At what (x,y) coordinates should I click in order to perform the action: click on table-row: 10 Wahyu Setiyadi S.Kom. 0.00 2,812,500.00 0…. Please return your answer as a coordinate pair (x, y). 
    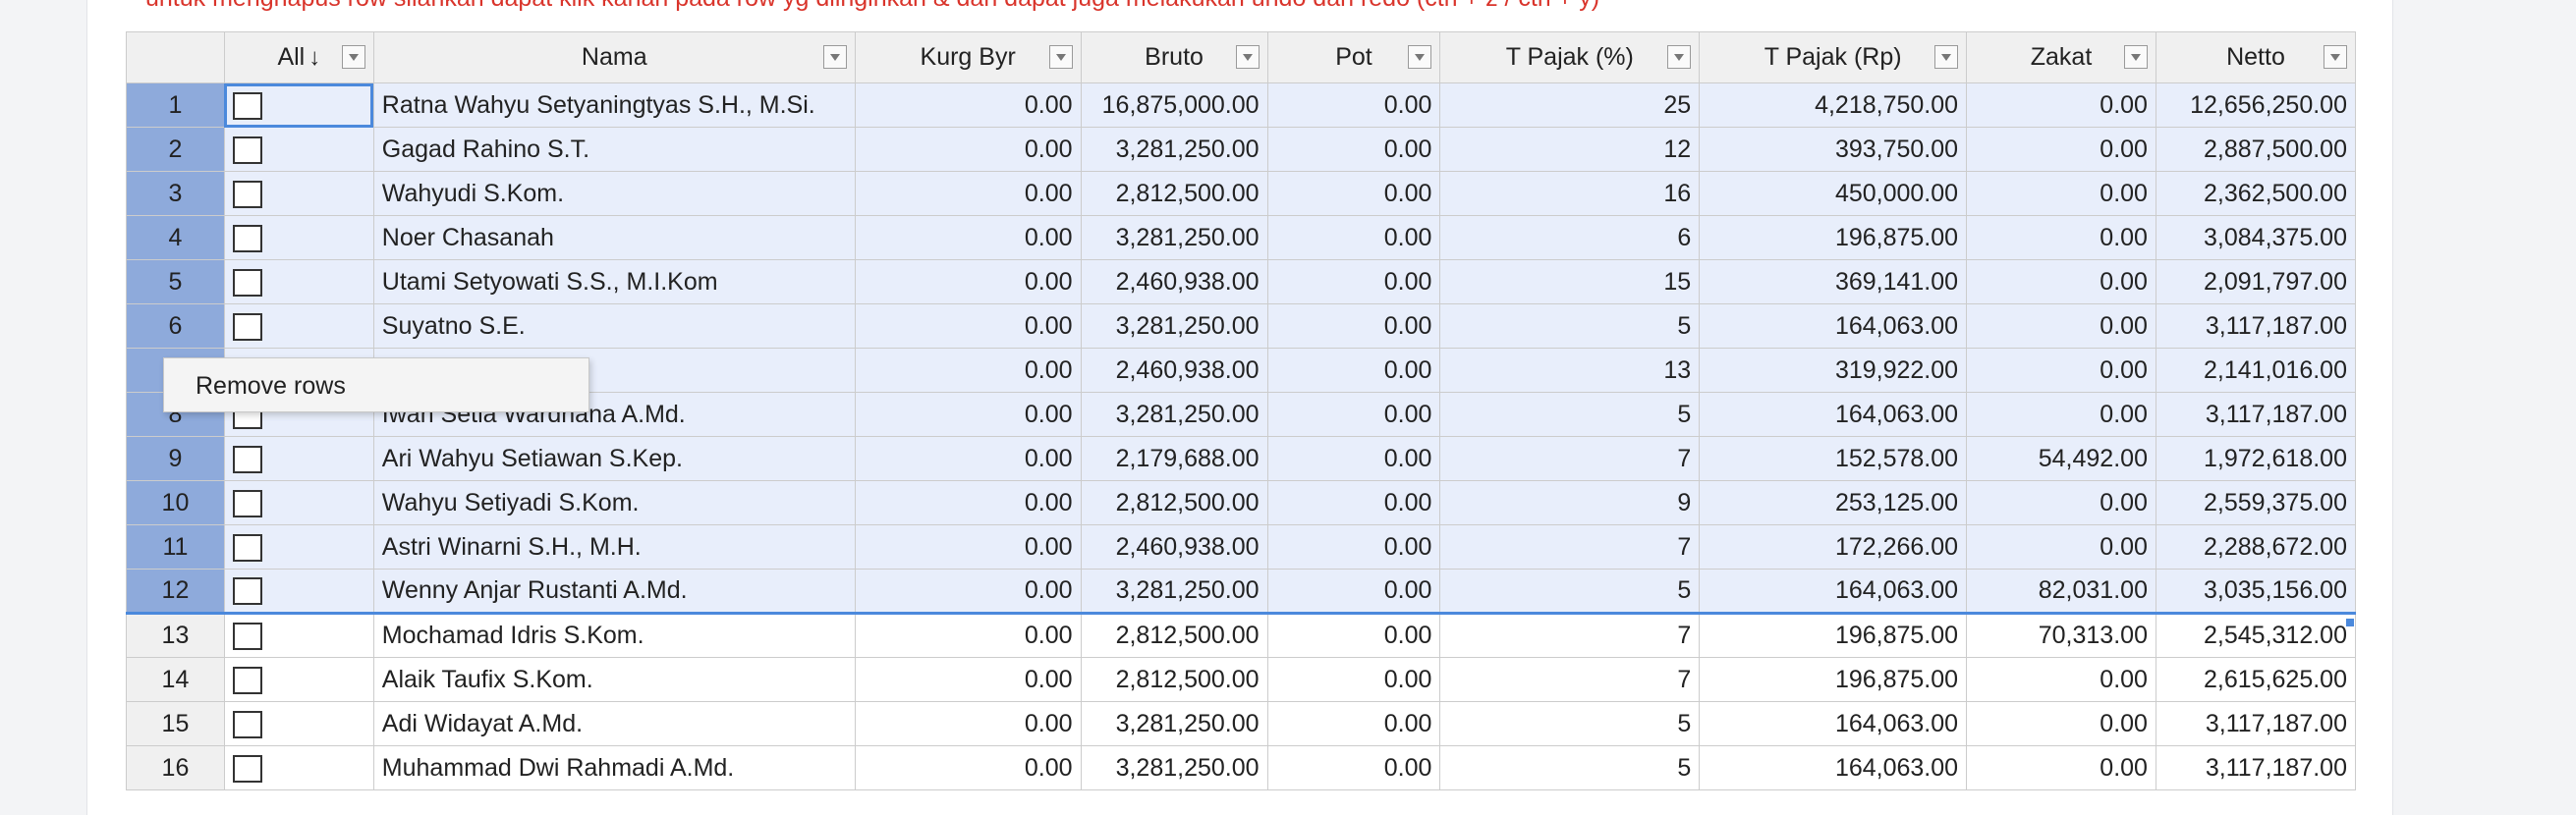
    Looking at the image, I should click on (1241, 502).